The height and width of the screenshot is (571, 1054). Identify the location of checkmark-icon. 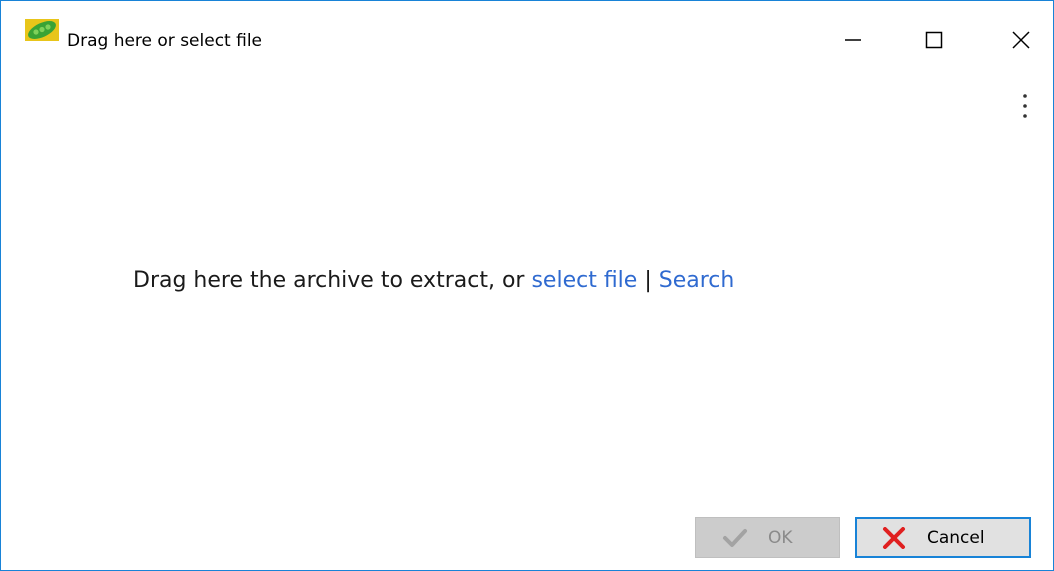
(735, 537).